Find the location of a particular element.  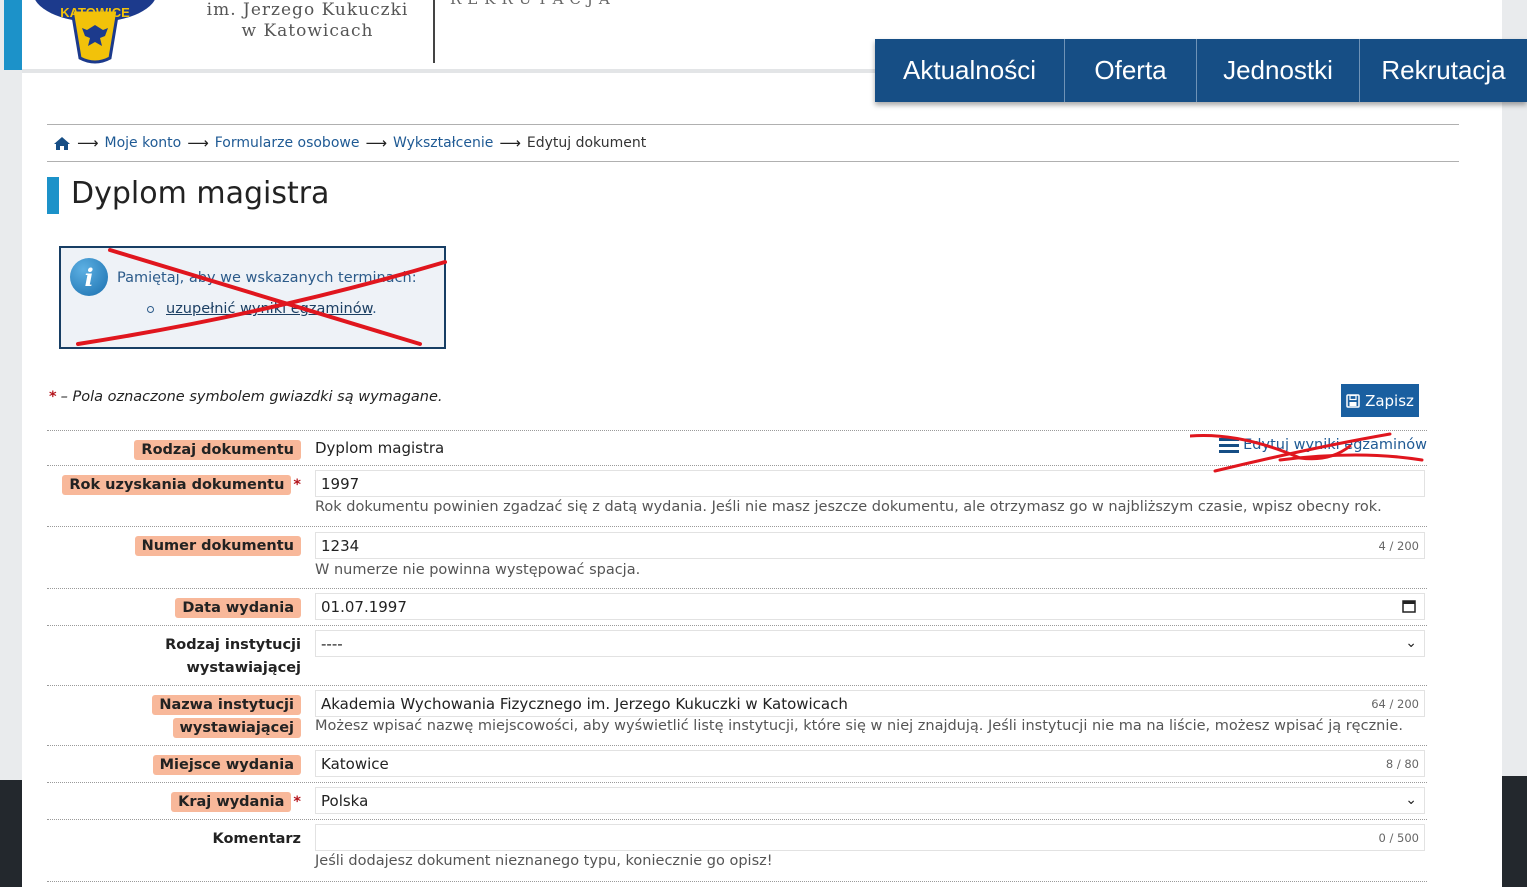

main-nav: Aktualności Oferta Jednostki Rekrutacja is located at coordinates (1201, 70).